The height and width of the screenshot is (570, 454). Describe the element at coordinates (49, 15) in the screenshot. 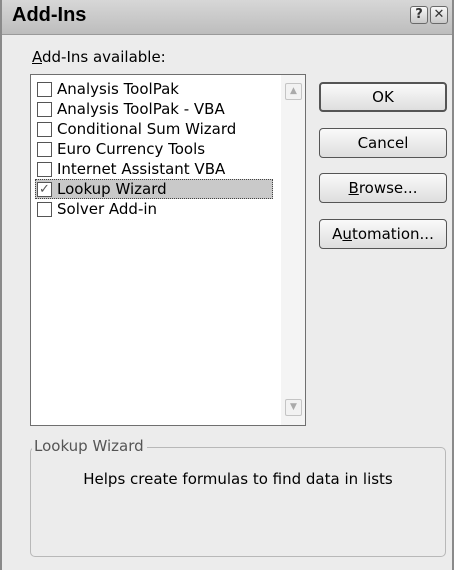

I see `dialog-title: Add-Ins` at that location.